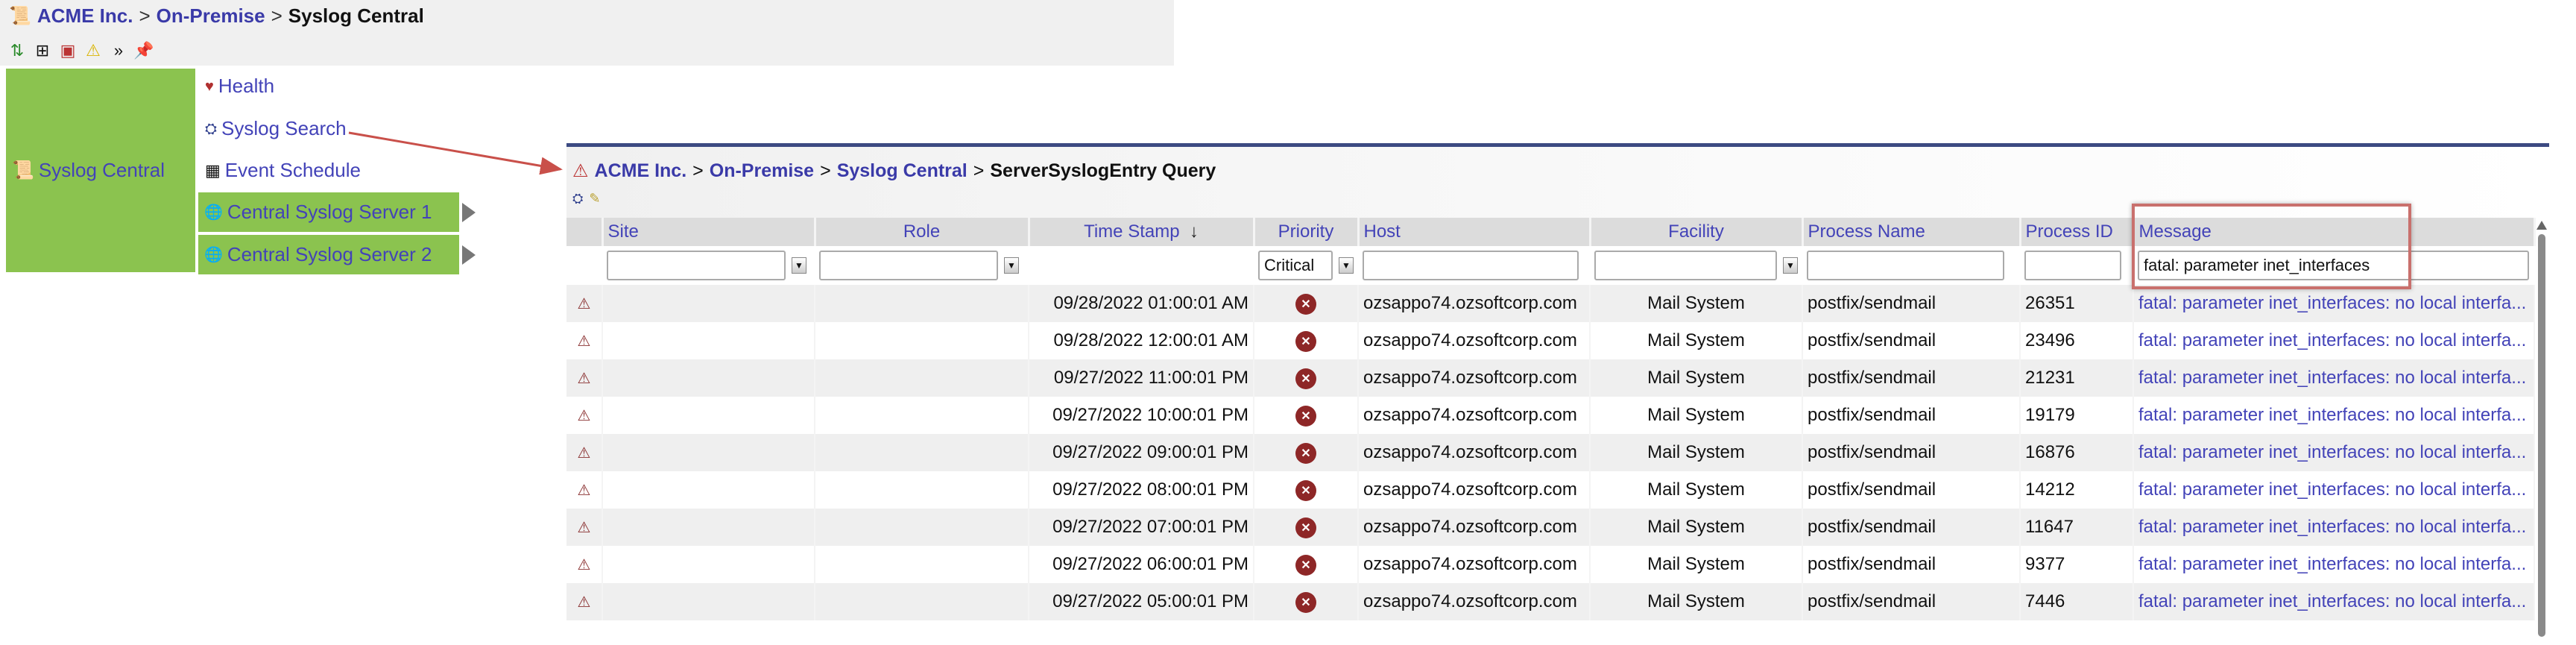 This screenshot has width=2576, height=645. Describe the element at coordinates (2077, 527) in the screenshot. I see `cell-process-id: 11647` at that location.